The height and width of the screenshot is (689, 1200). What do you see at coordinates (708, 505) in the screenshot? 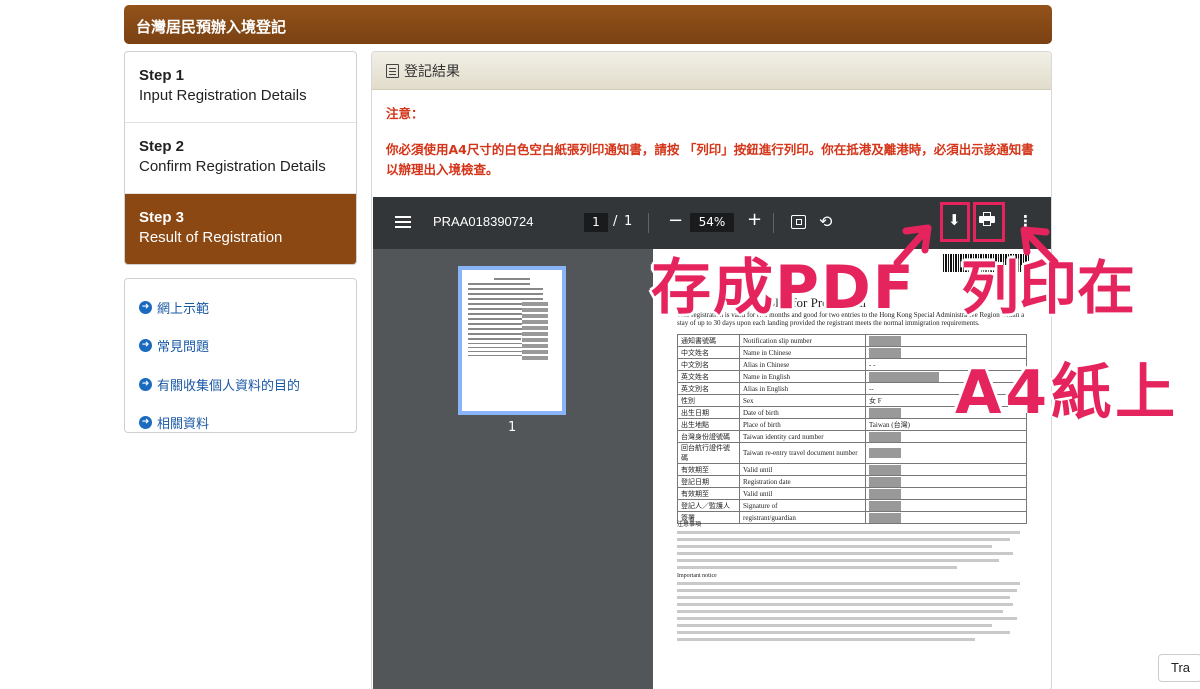
I see `slip-field-zh: 登記人／監護人` at bounding box center [708, 505].